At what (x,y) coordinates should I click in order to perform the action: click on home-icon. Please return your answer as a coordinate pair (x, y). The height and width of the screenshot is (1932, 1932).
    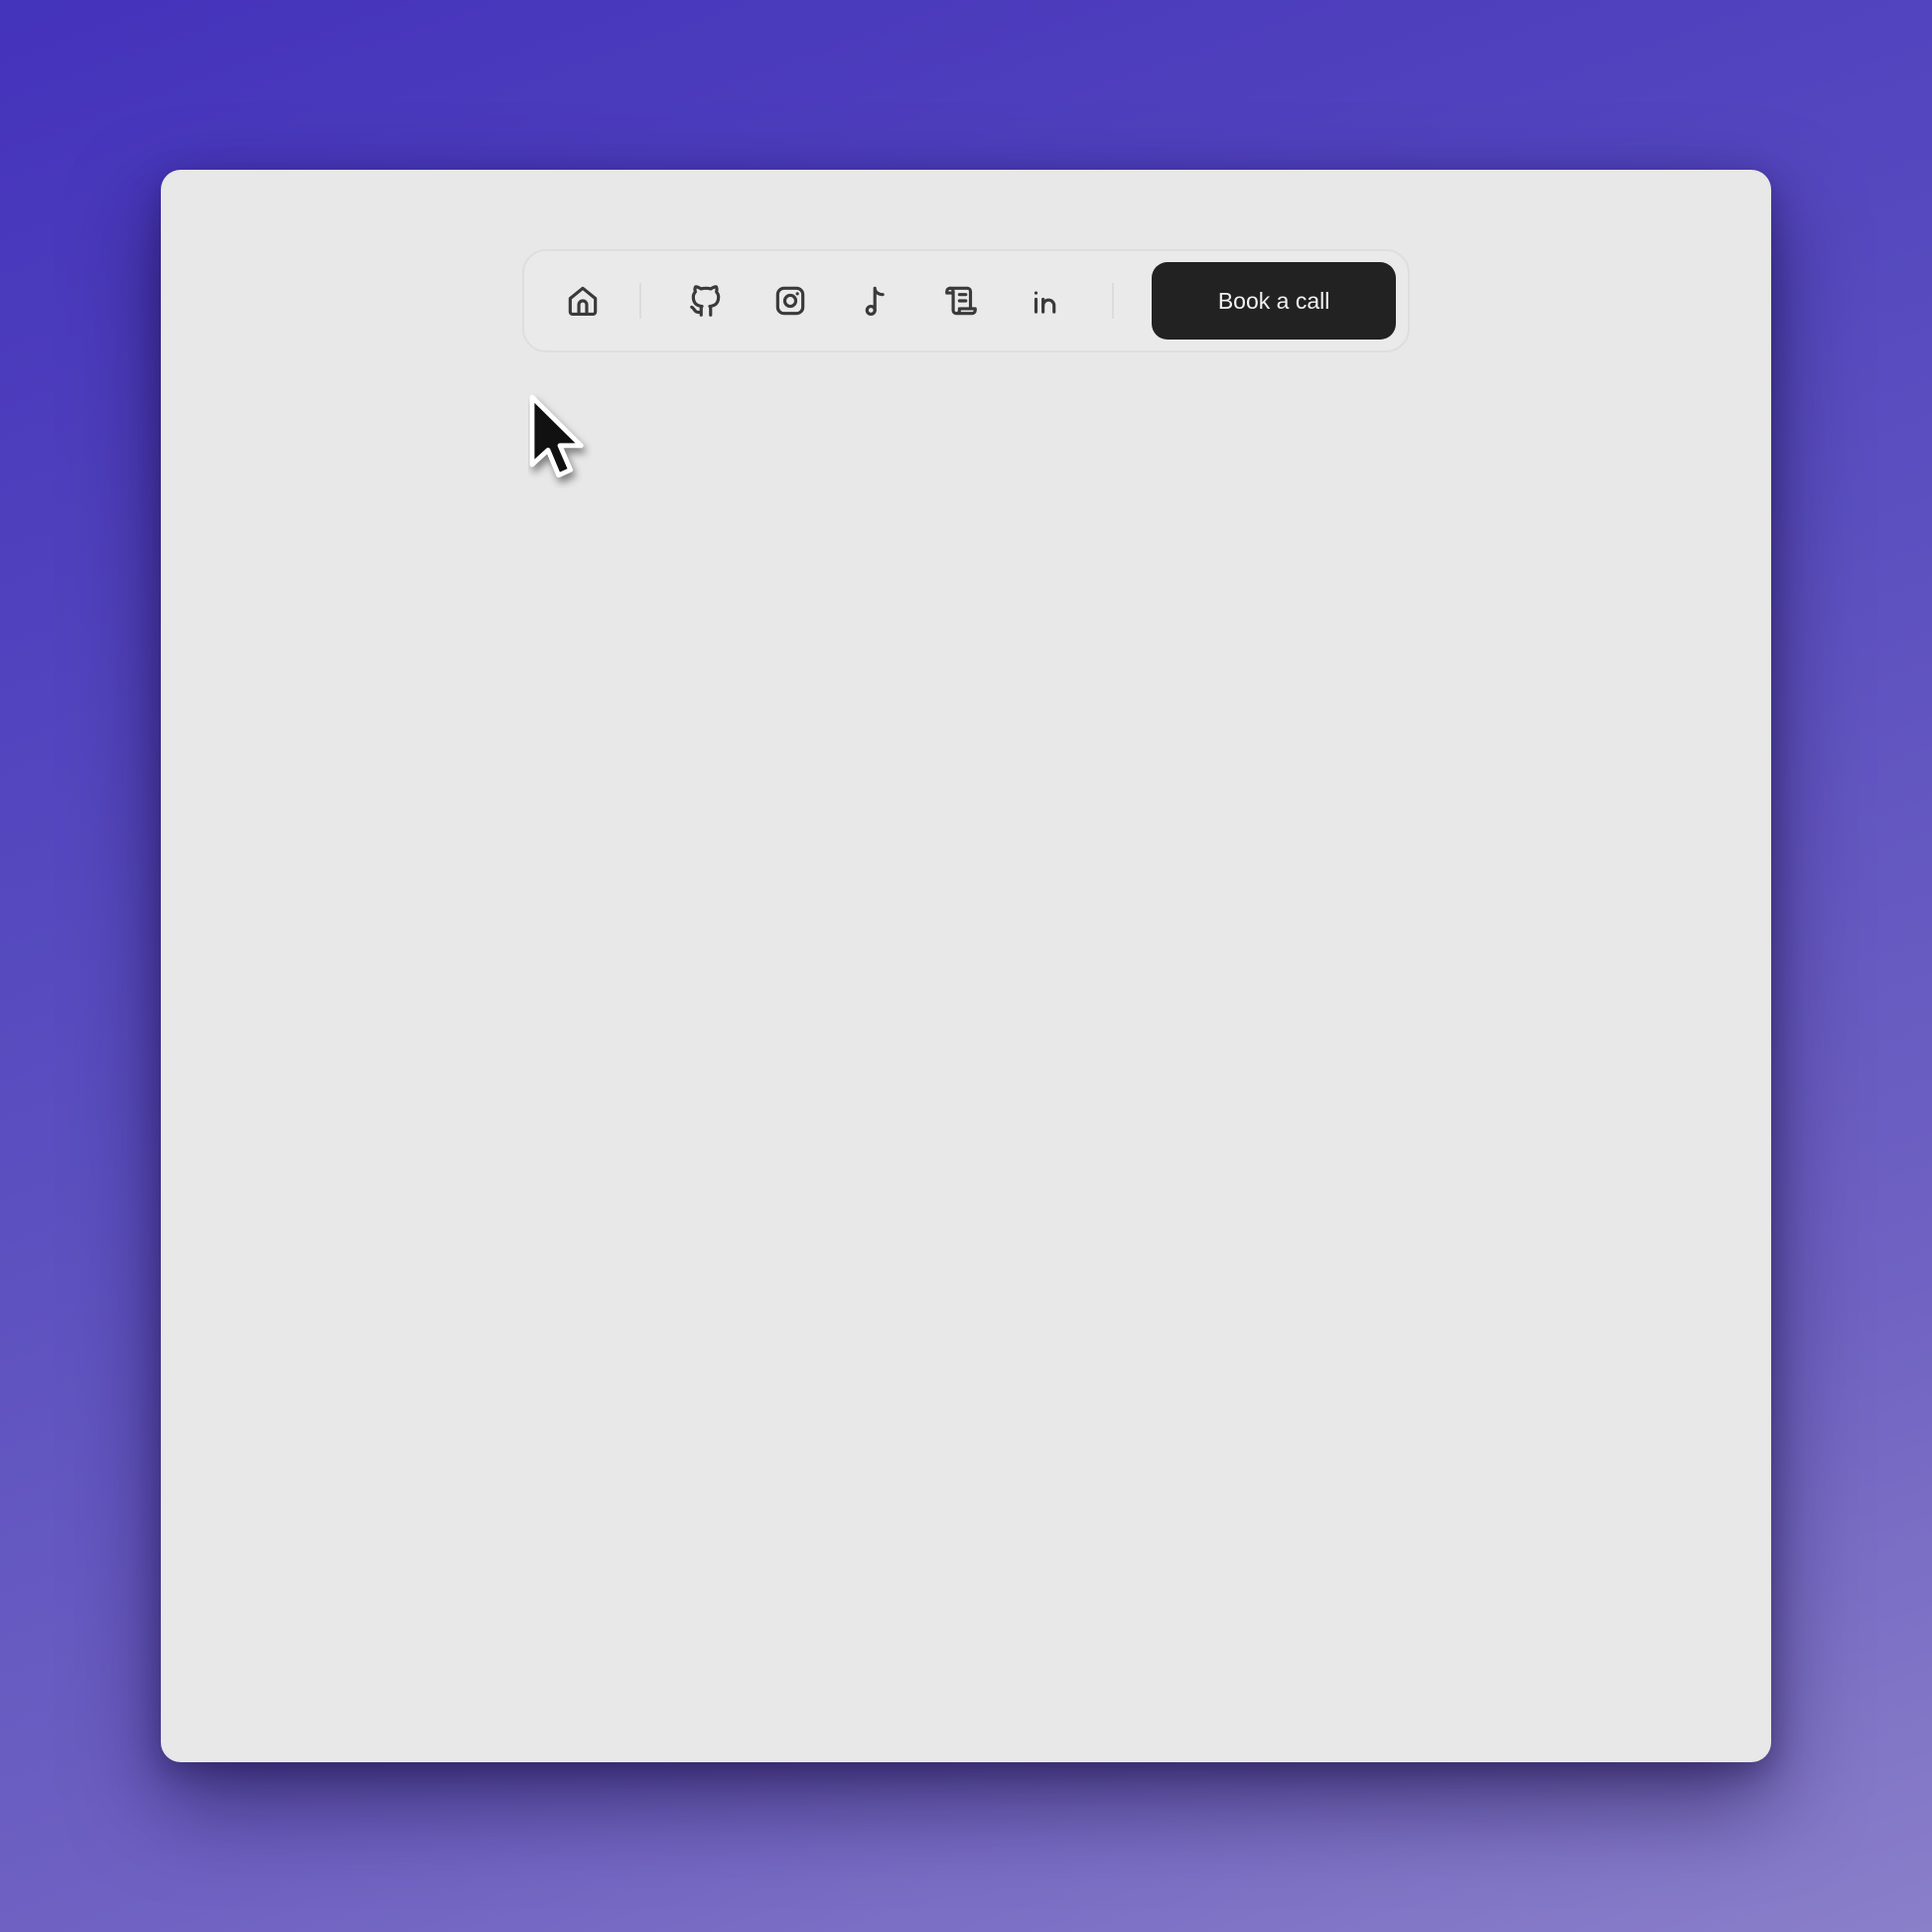
    Looking at the image, I should click on (583, 302).